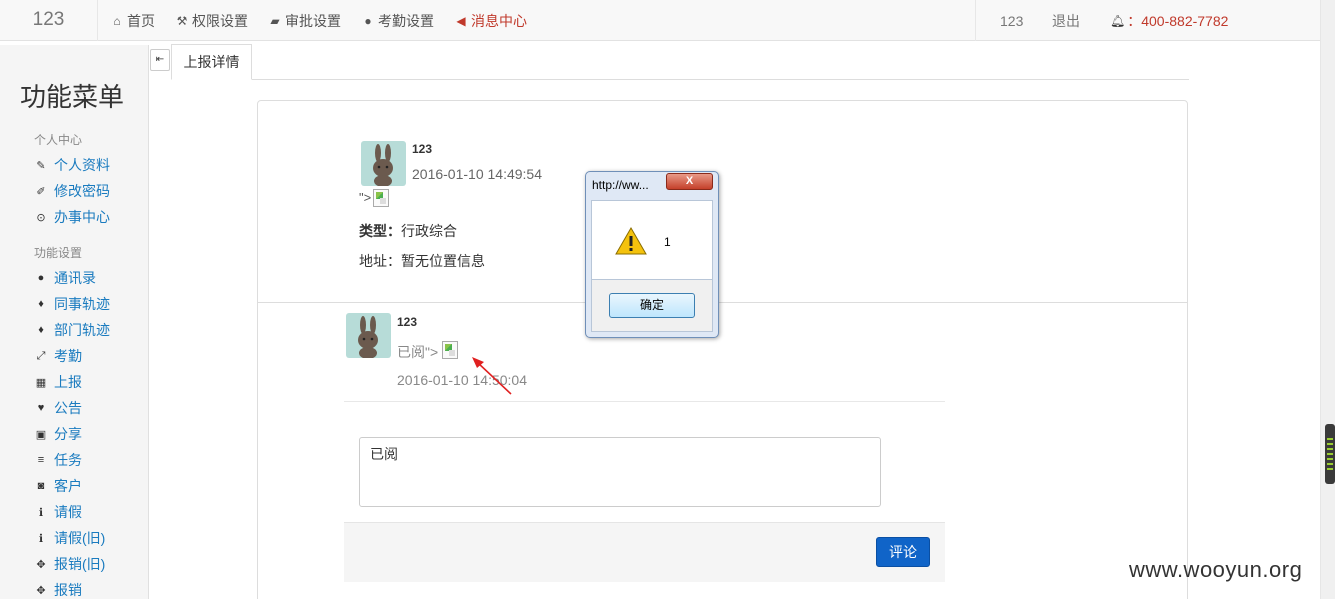  What do you see at coordinates (397, 20) in the screenshot?
I see `nav-attendance: ● 考勤设置` at bounding box center [397, 20].